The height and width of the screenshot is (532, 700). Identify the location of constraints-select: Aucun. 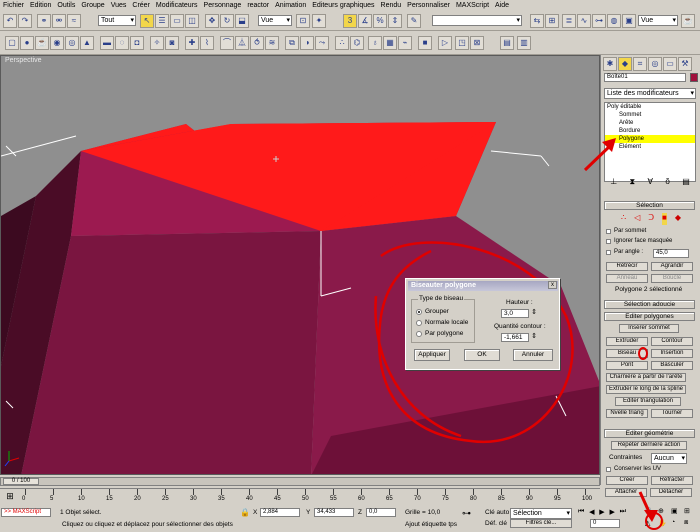
(669, 458).